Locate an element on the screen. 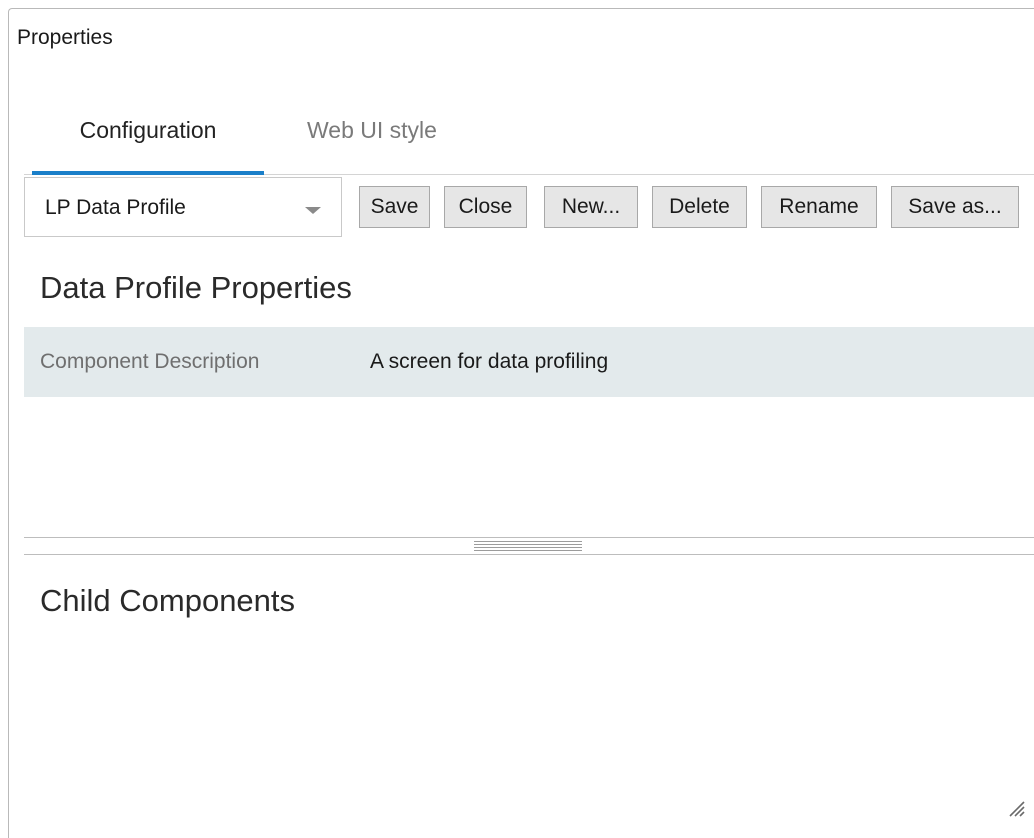 The image size is (1034, 838). tab-web-ui-style: Web UI style is located at coordinates (372, 141).